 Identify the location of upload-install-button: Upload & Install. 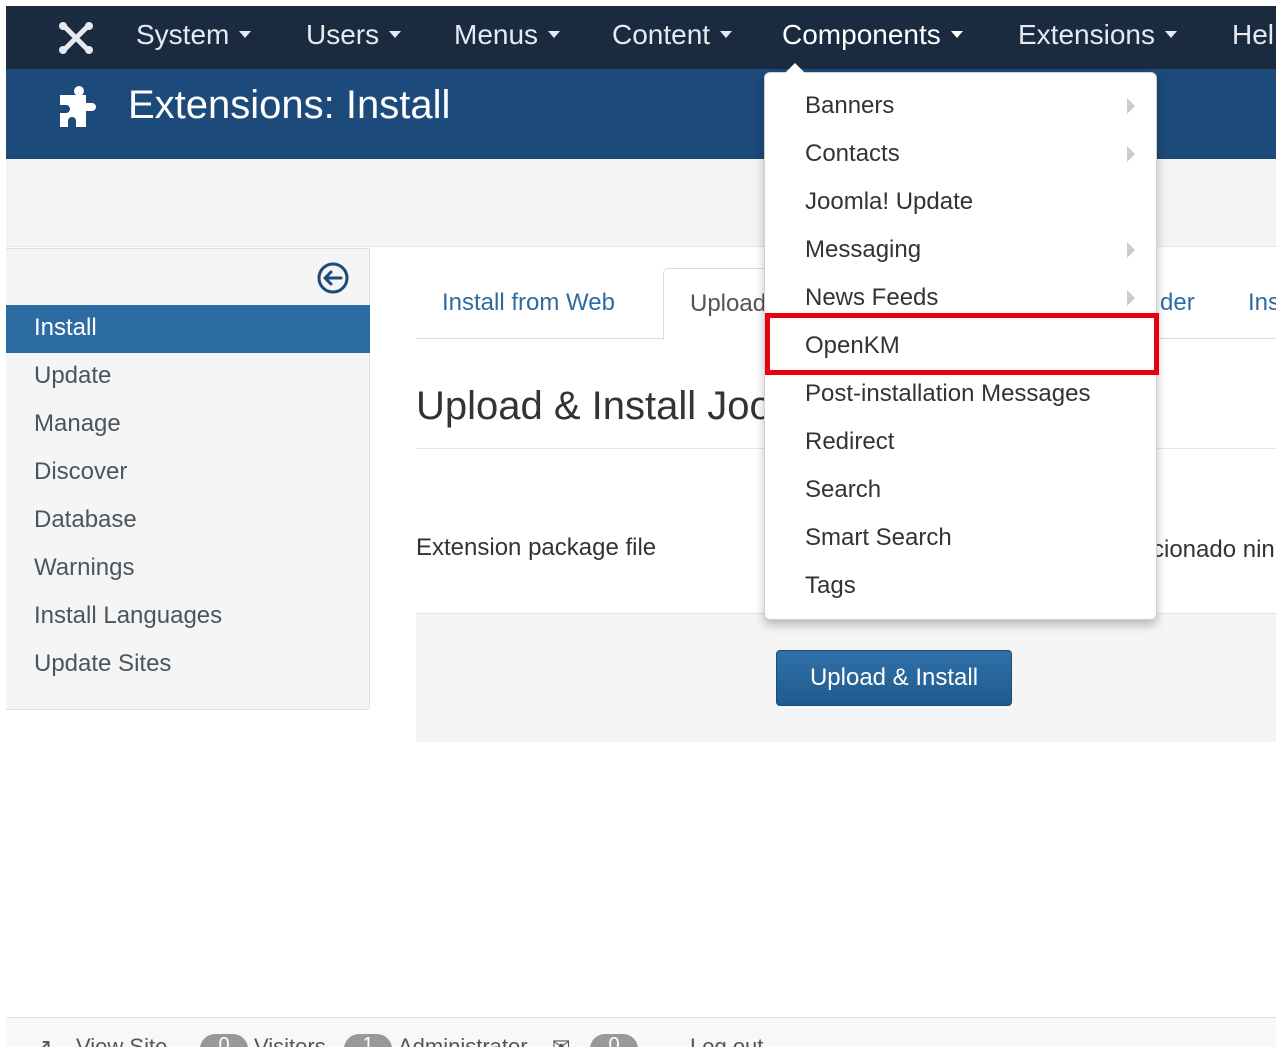
(894, 678).